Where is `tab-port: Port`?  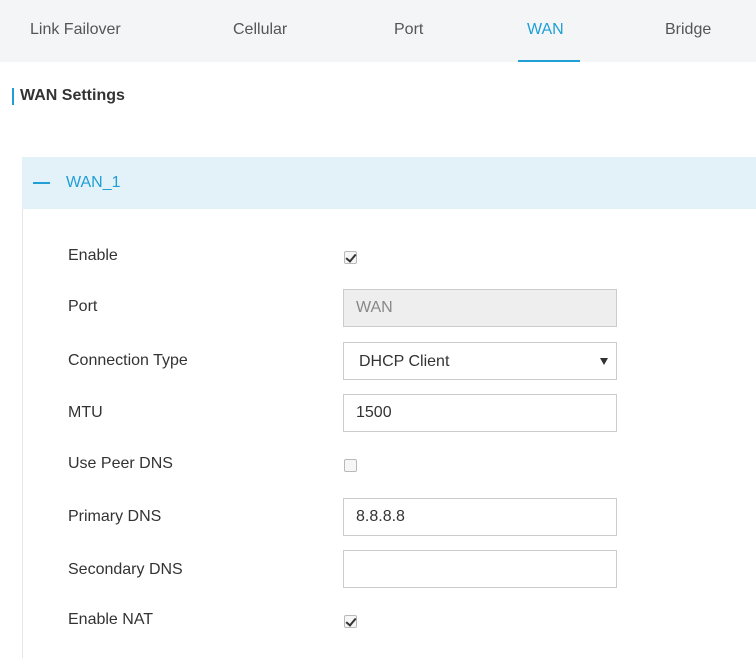 tab-port: Port is located at coordinates (408, 30).